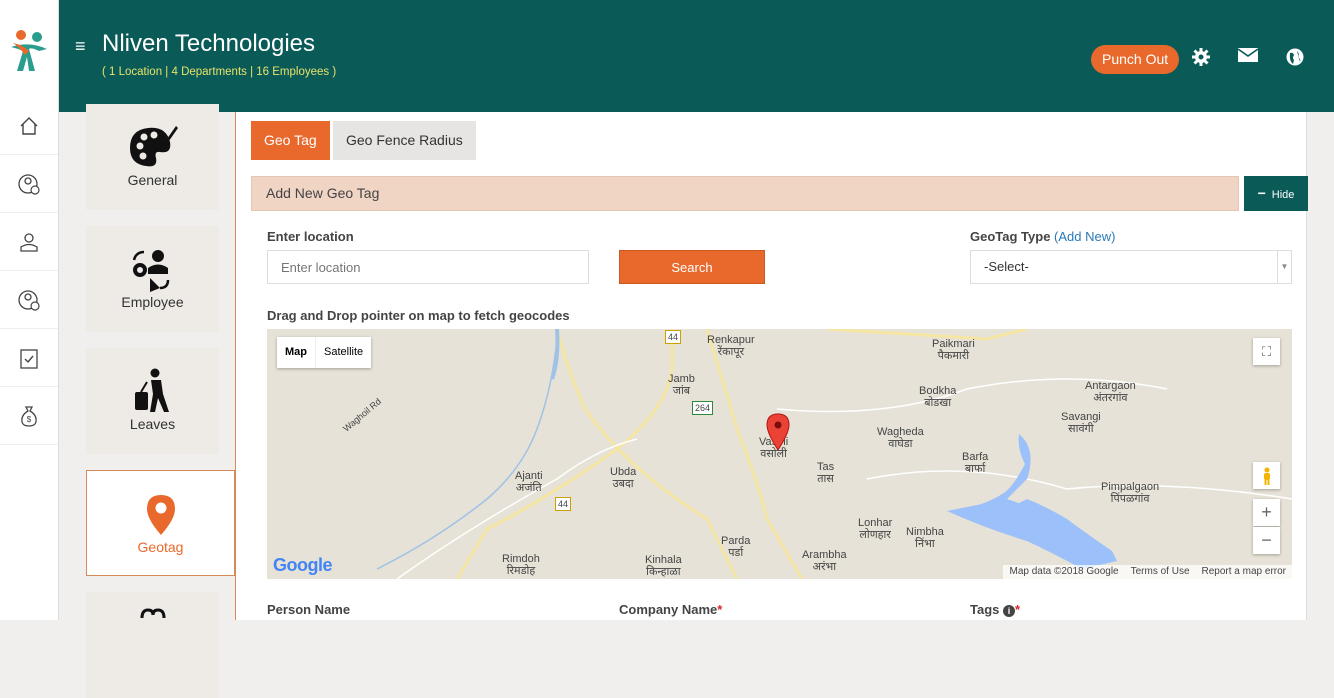 The width and height of the screenshot is (1334, 698). What do you see at coordinates (29, 358) in the screenshot?
I see `clipboard-check-icon` at bounding box center [29, 358].